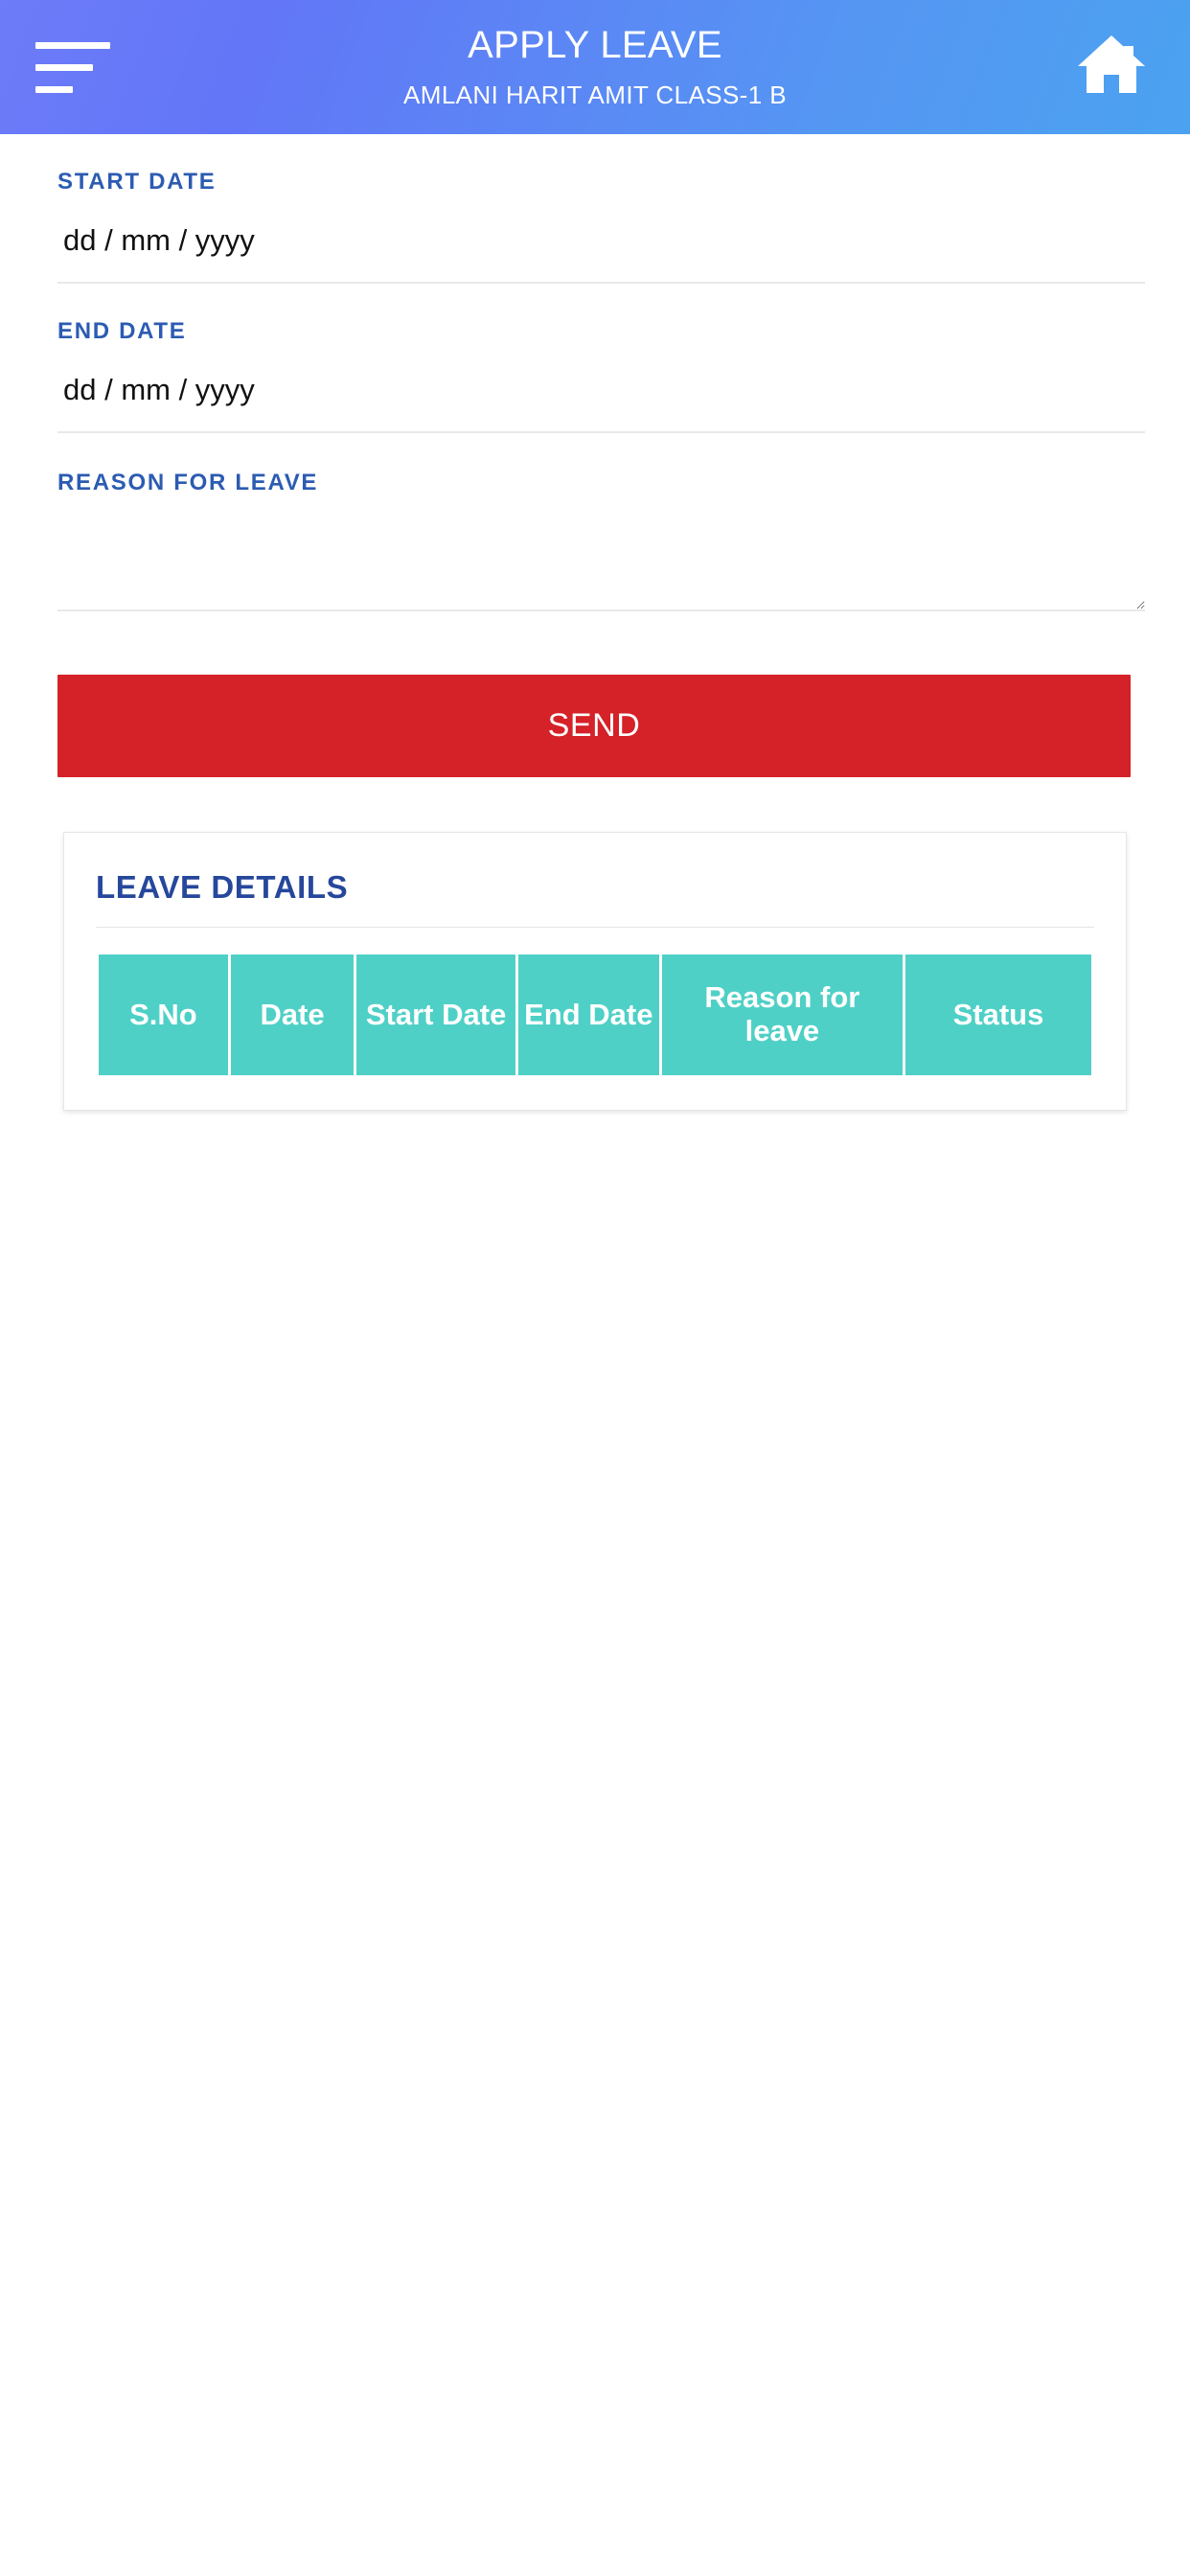 The width and height of the screenshot is (1190, 2576). Describe the element at coordinates (436, 1015) in the screenshot. I see `column-header-start-date: Start Date` at that location.